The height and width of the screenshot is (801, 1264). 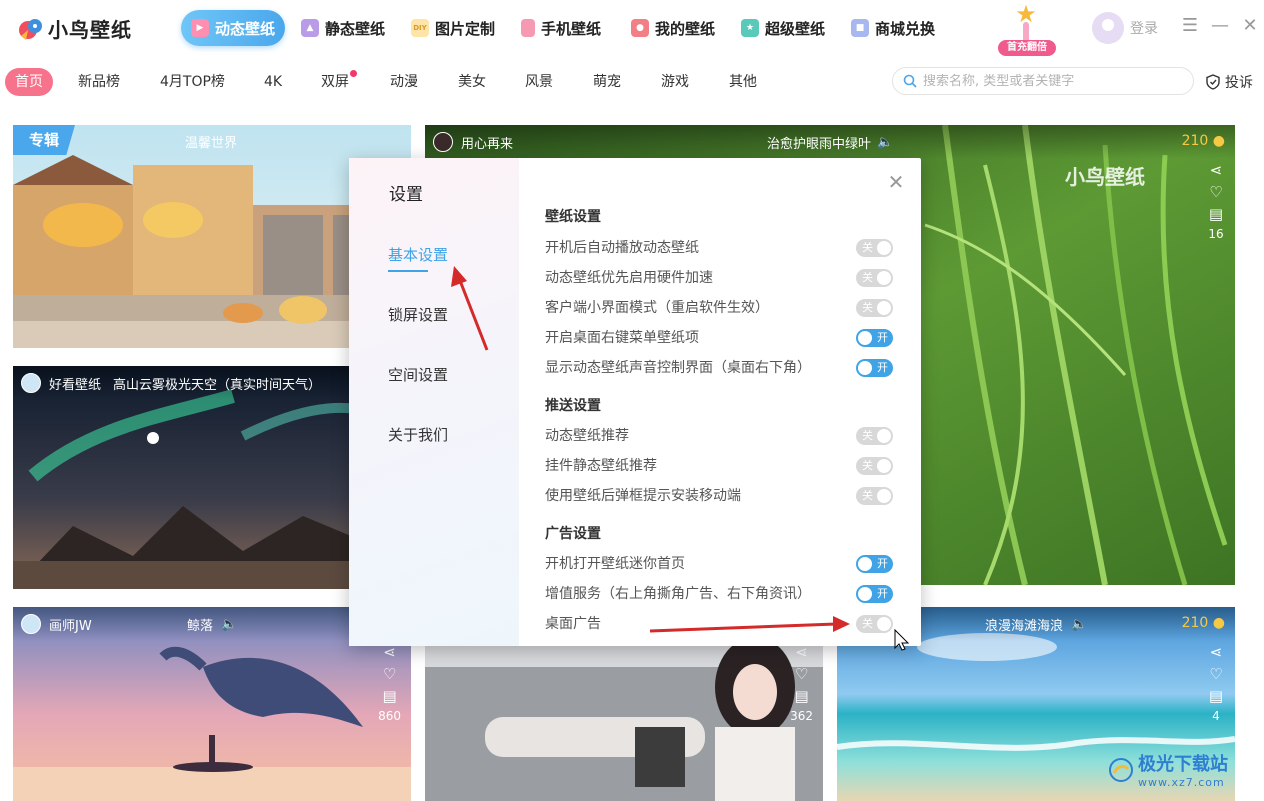 I want to click on category-pets: 萌宠, so click(x=607, y=82).